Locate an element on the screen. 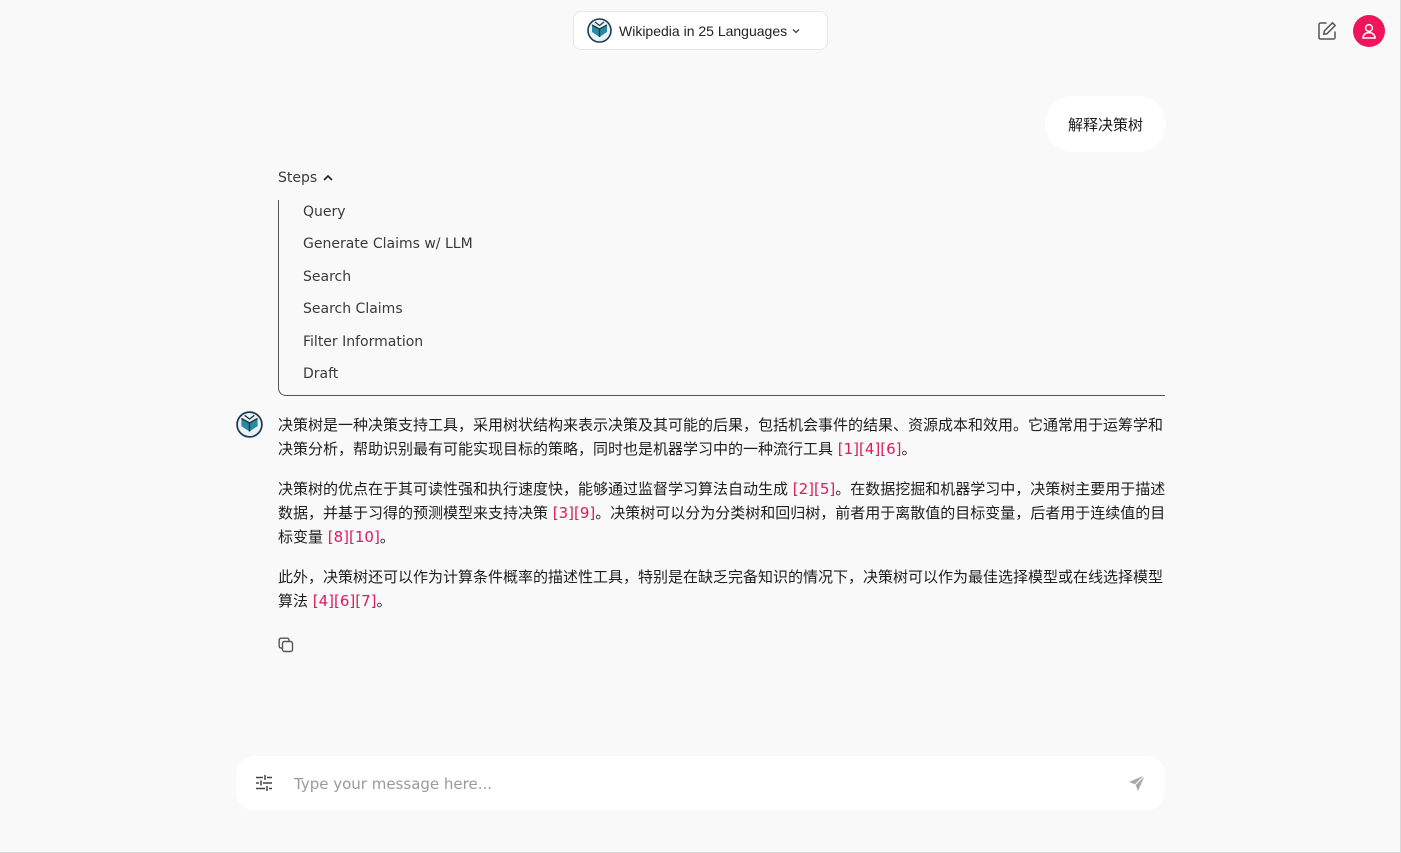  model-name: Wikipedia in 25 Languages is located at coordinates (703, 30).